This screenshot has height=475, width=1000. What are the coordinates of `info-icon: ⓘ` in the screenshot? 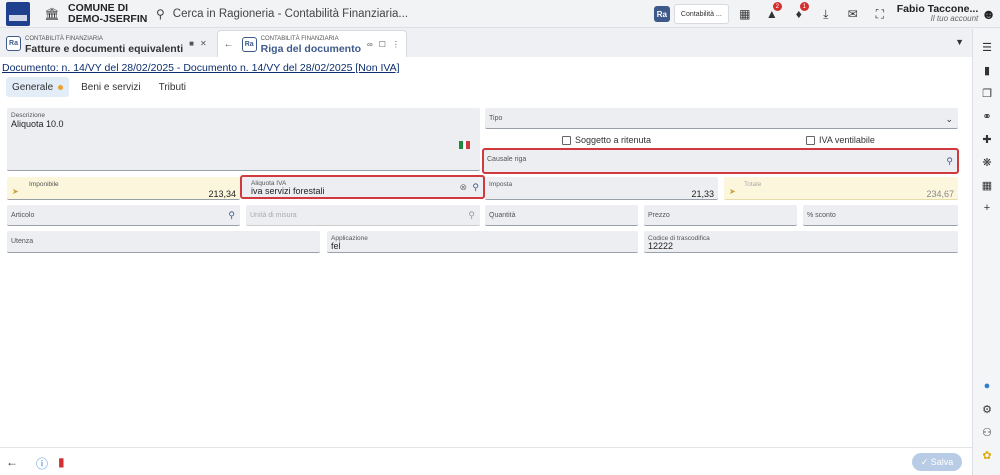 It's located at (42, 463).